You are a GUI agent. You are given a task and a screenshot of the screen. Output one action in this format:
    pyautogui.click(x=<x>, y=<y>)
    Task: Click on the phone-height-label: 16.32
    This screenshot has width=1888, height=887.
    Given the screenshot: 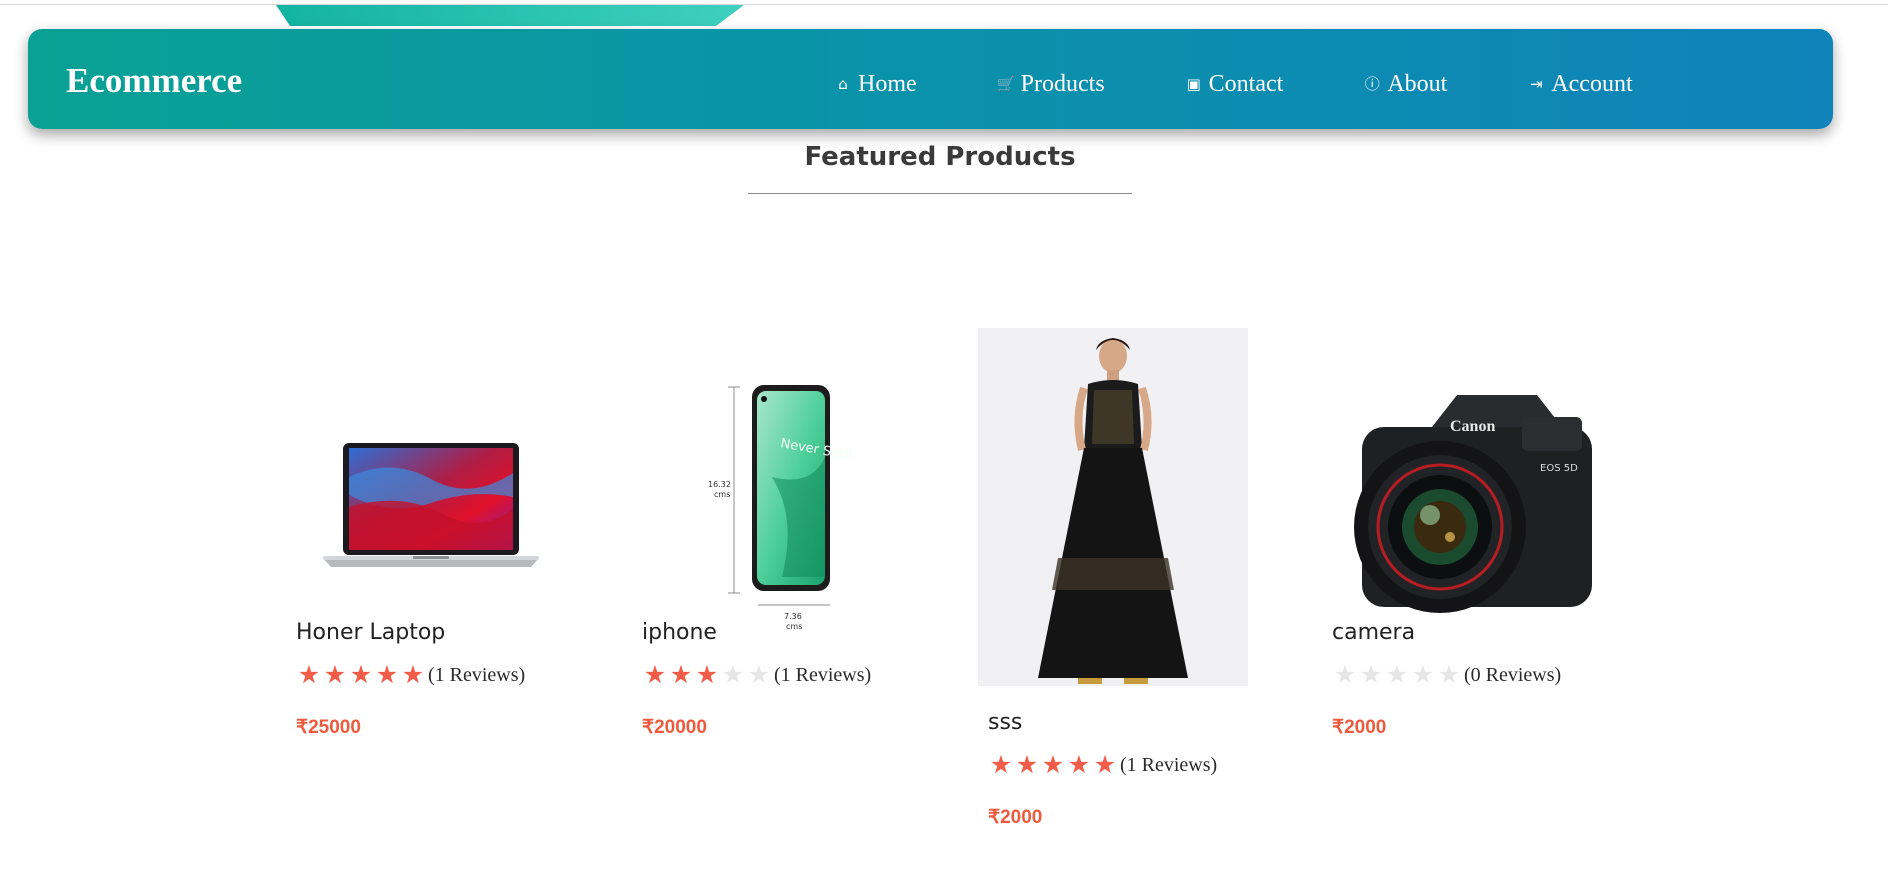 What is the action you would take?
    pyautogui.click(x=719, y=484)
    